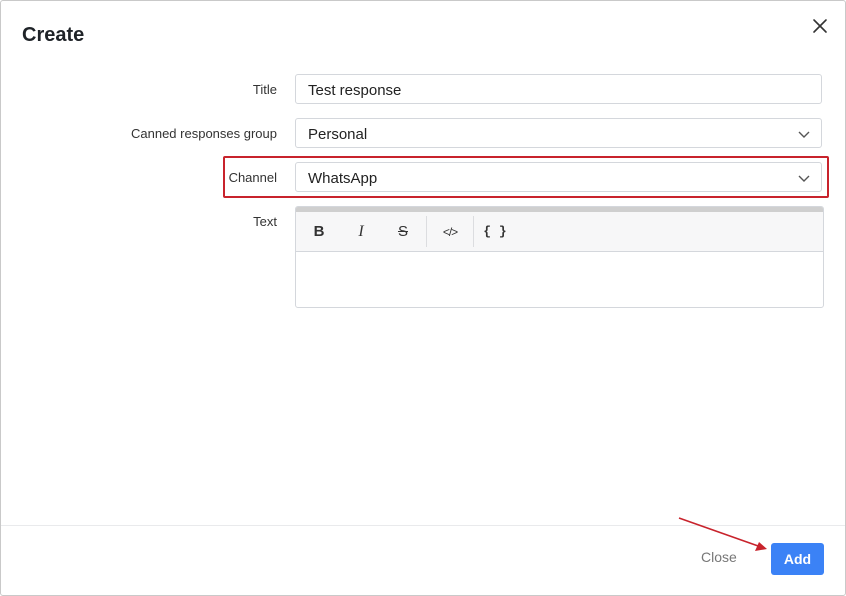 This screenshot has width=846, height=596. I want to click on dialog-title: Create, so click(53, 35).